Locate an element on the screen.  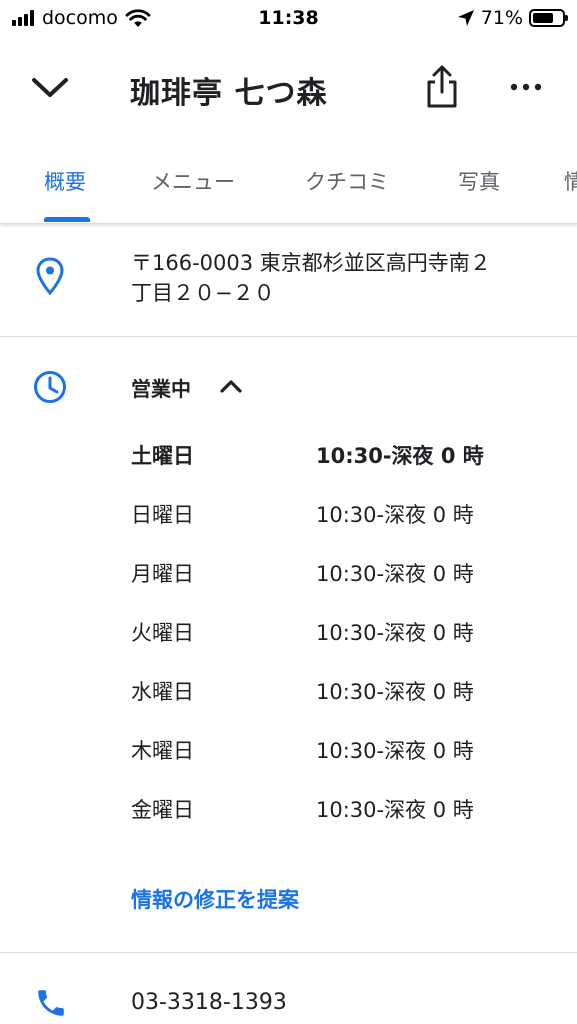
tab-menu: メニュー is located at coordinates (193, 181).